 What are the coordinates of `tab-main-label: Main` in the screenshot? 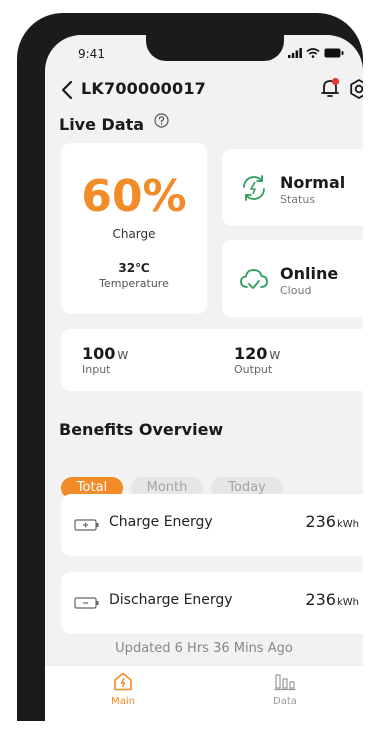 It's located at (123, 701).